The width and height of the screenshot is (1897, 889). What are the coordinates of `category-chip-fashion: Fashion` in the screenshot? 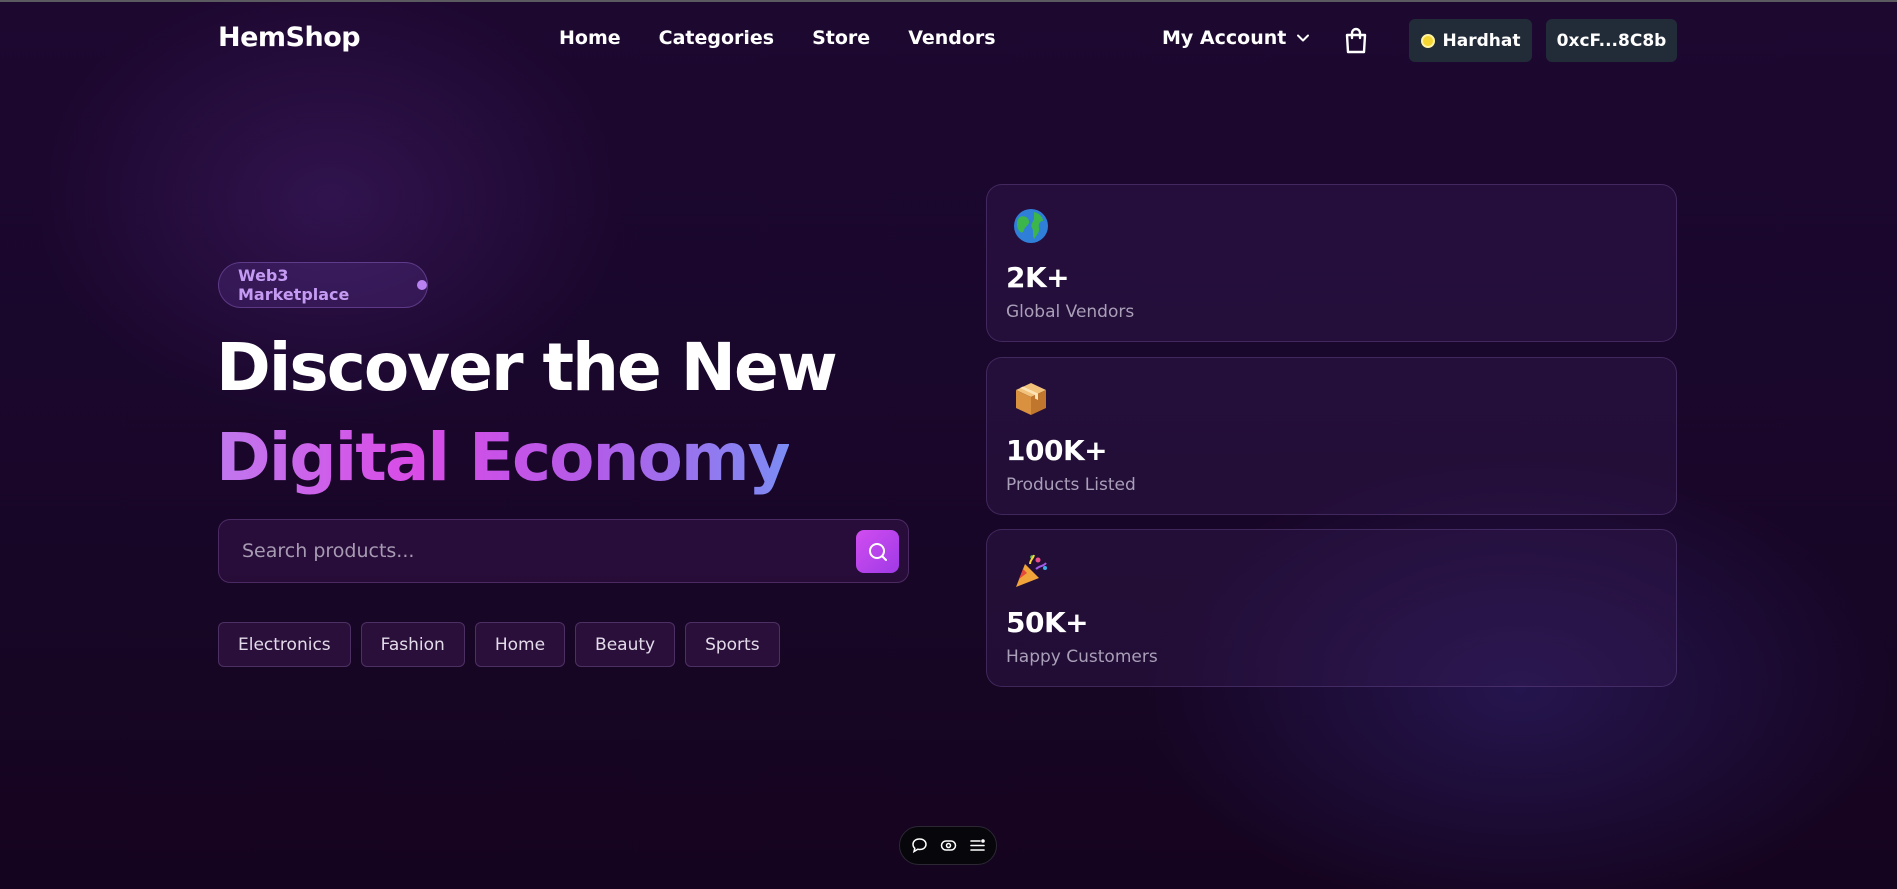 It's located at (412, 644).